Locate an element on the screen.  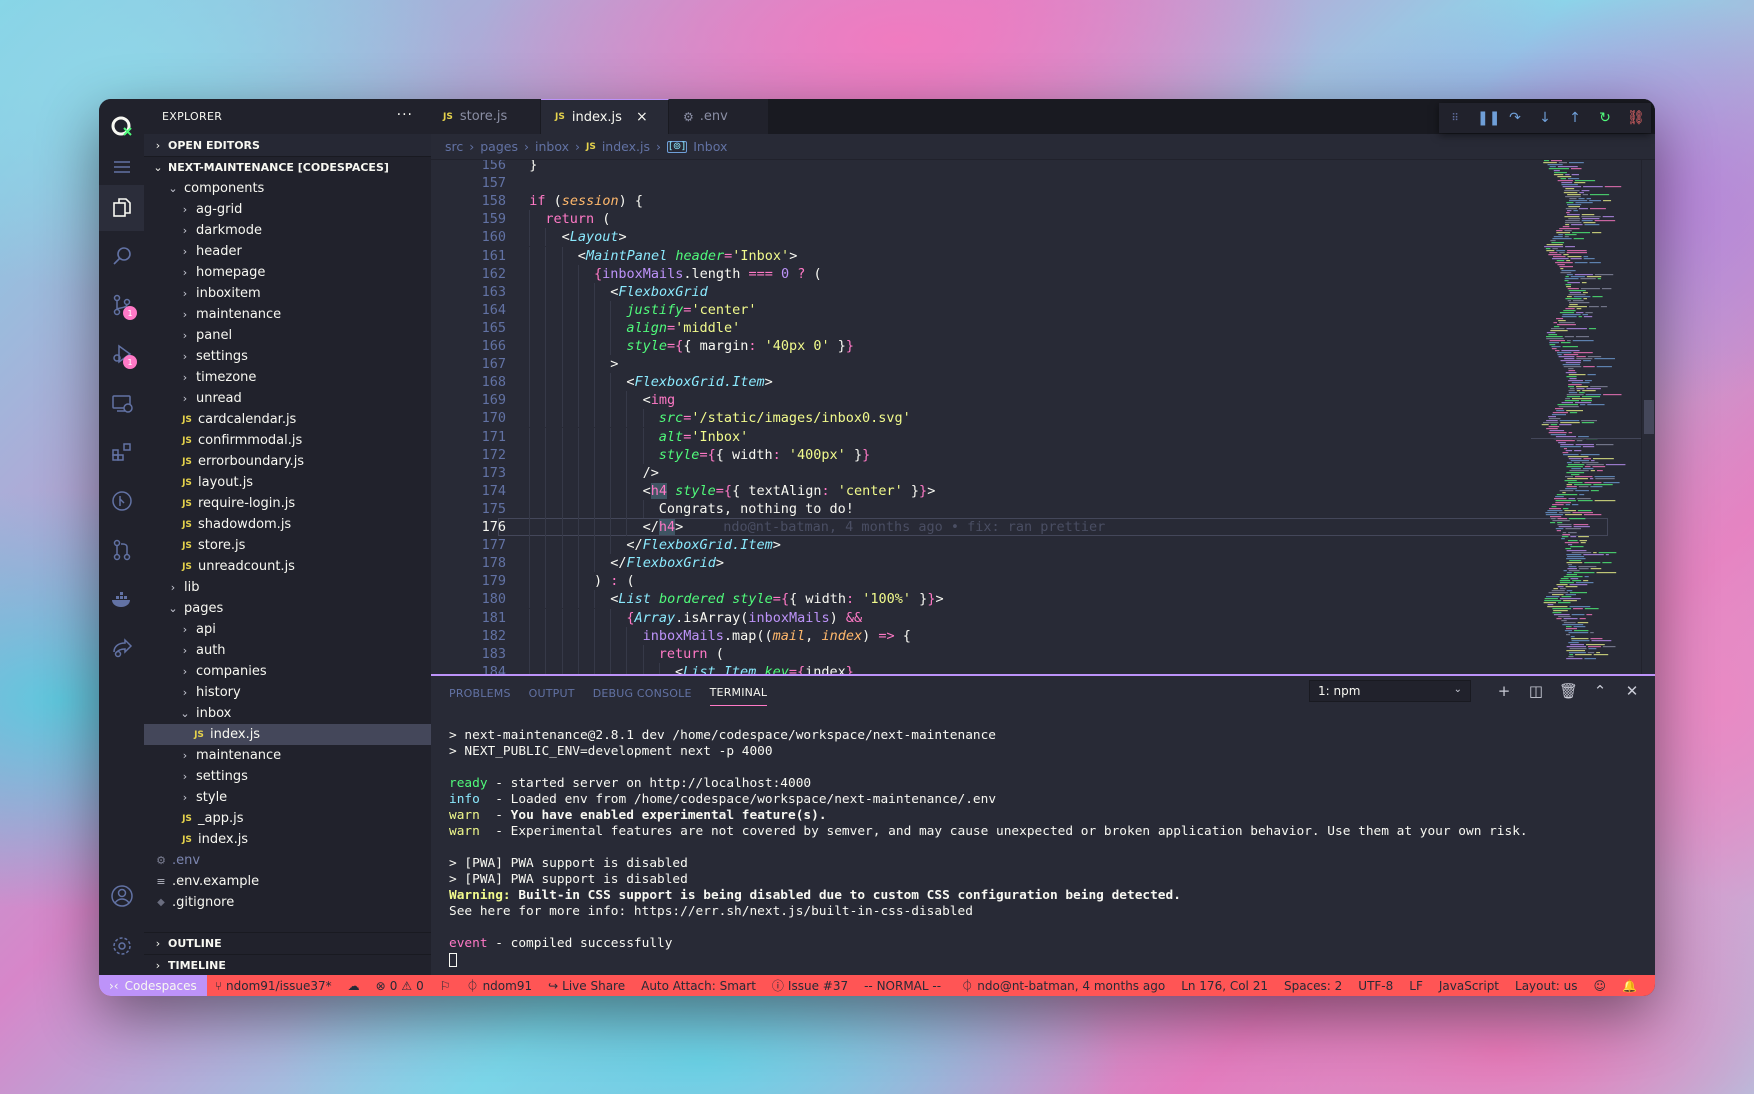
tree-folder: › ag-grid is located at coordinates (287, 209).